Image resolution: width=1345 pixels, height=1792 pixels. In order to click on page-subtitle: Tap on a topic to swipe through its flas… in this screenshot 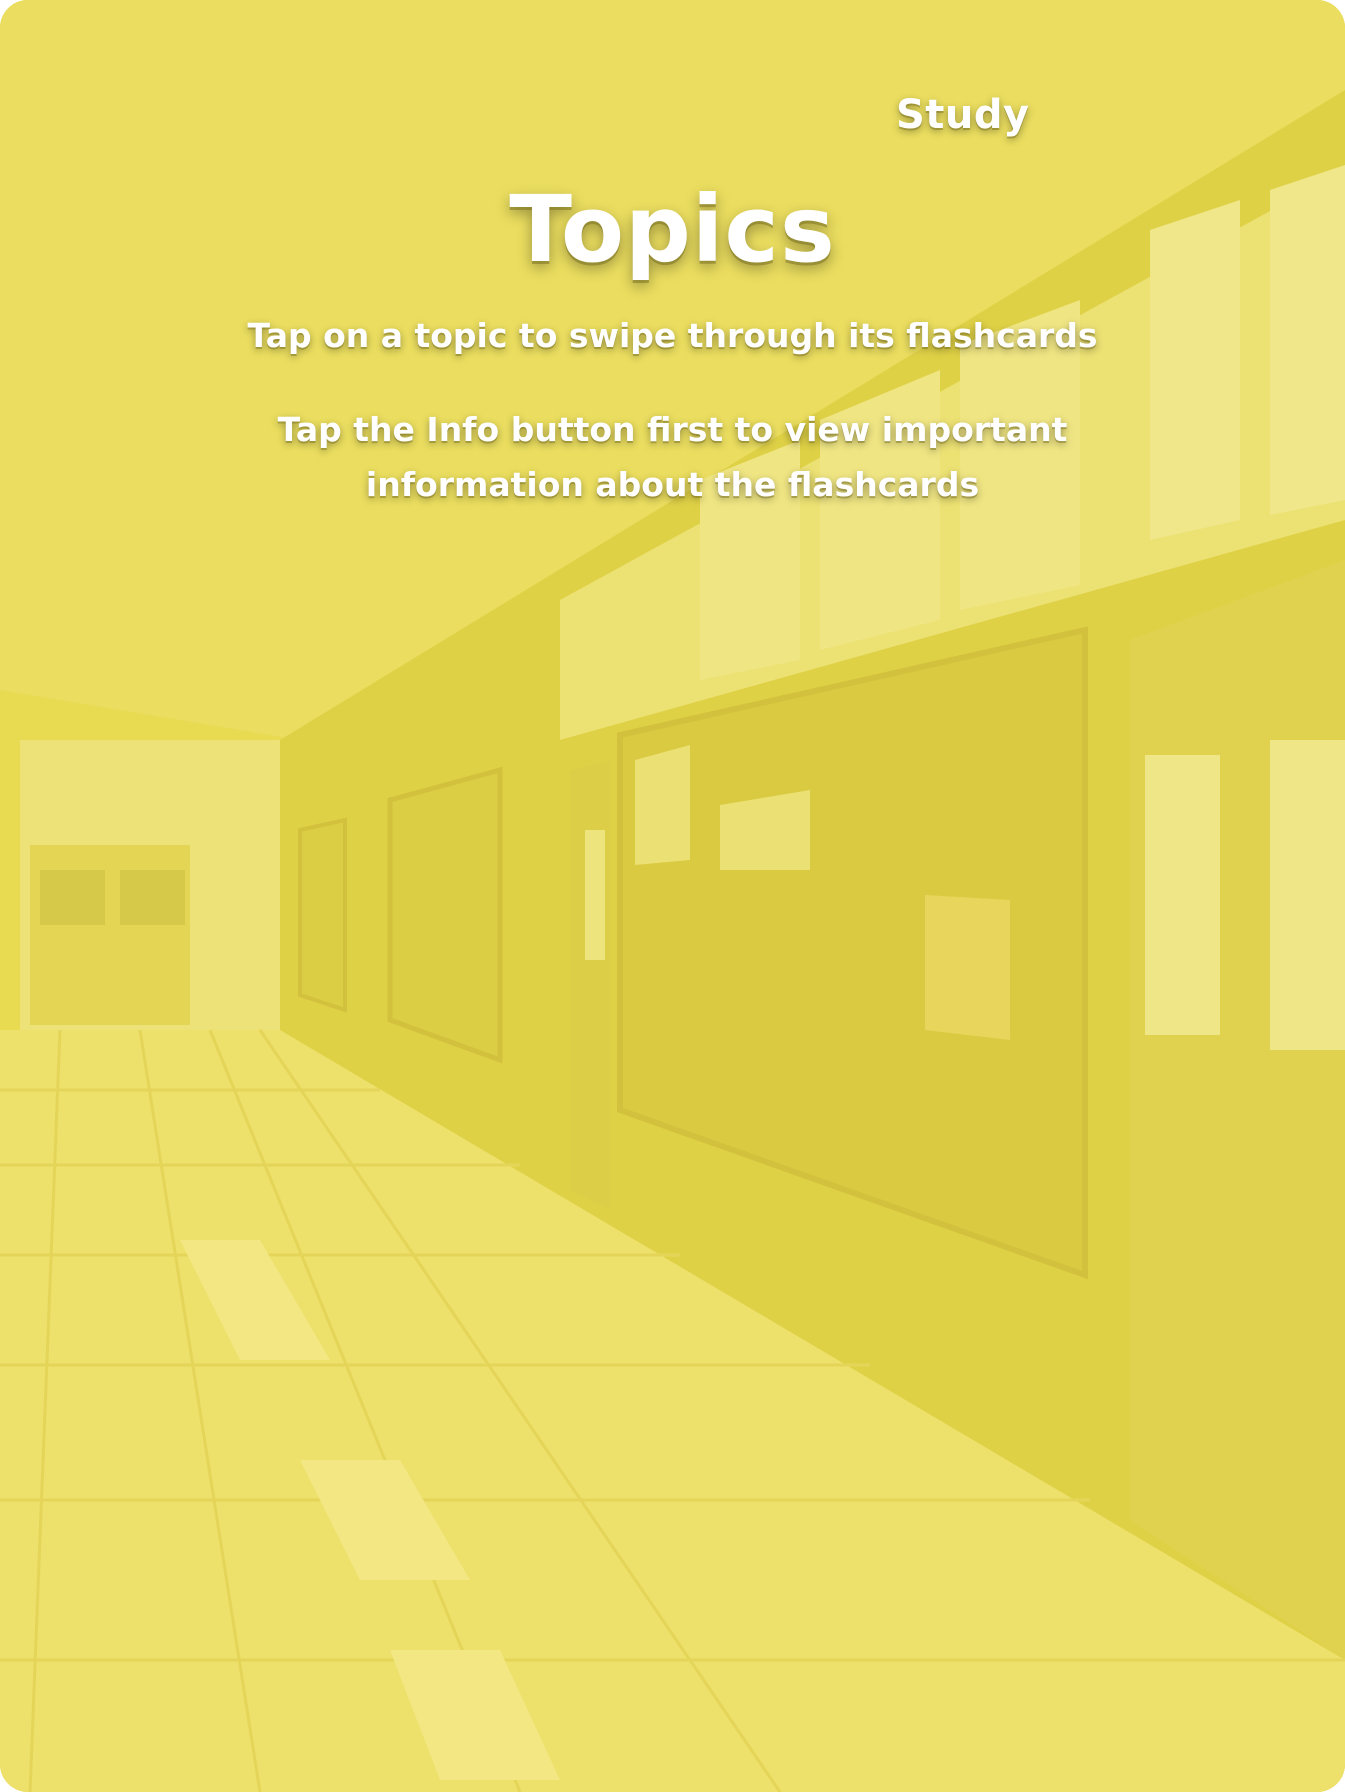, I will do `click(672, 335)`.